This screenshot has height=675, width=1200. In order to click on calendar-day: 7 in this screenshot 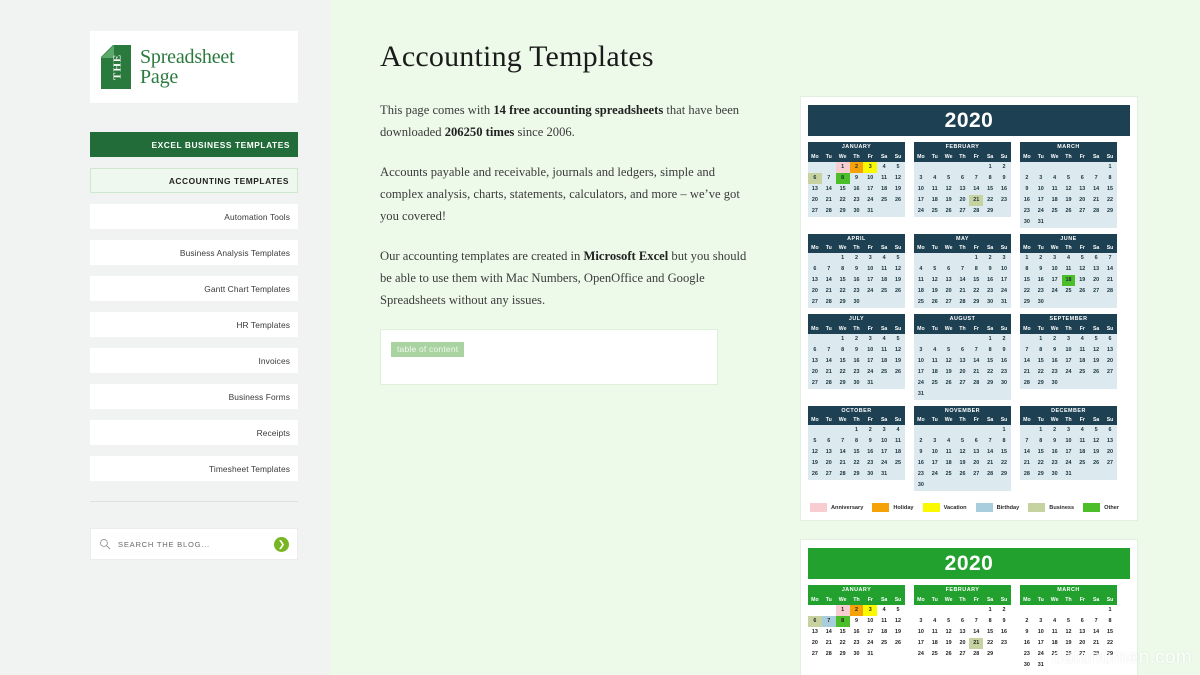, I will do `click(1110, 258)`.